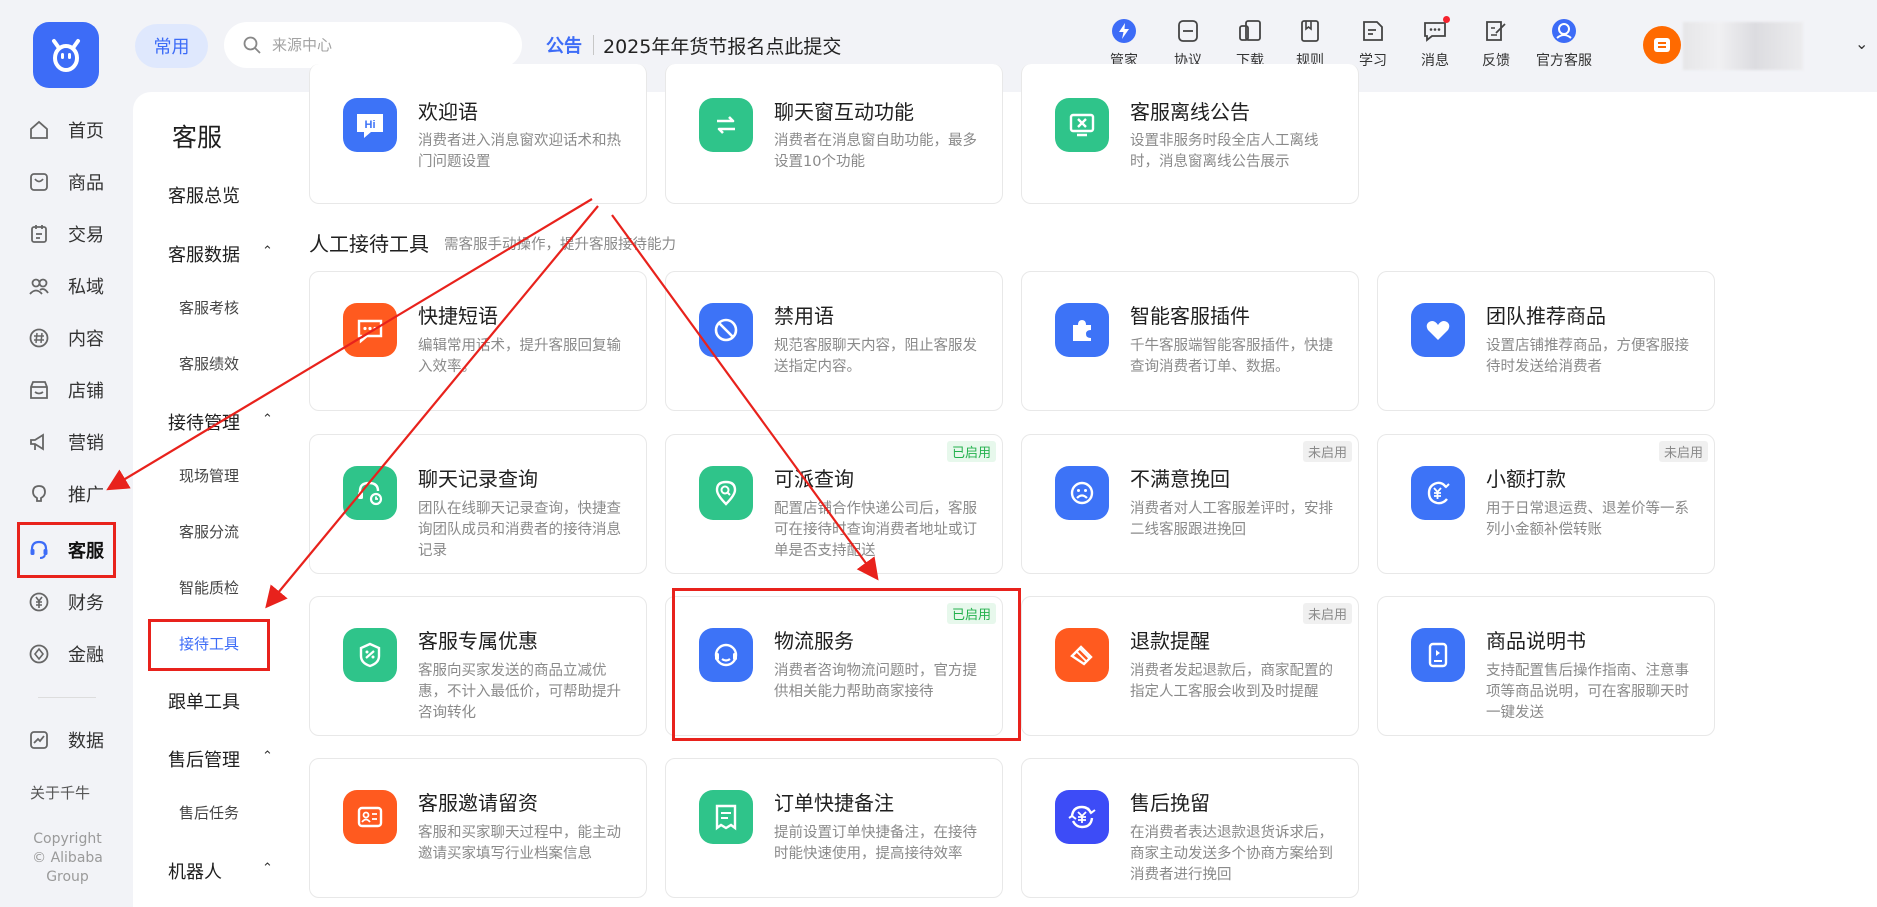 Image resolution: width=1877 pixels, height=907 pixels. I want to click on card-title: 可派查询, so click(814, 479).